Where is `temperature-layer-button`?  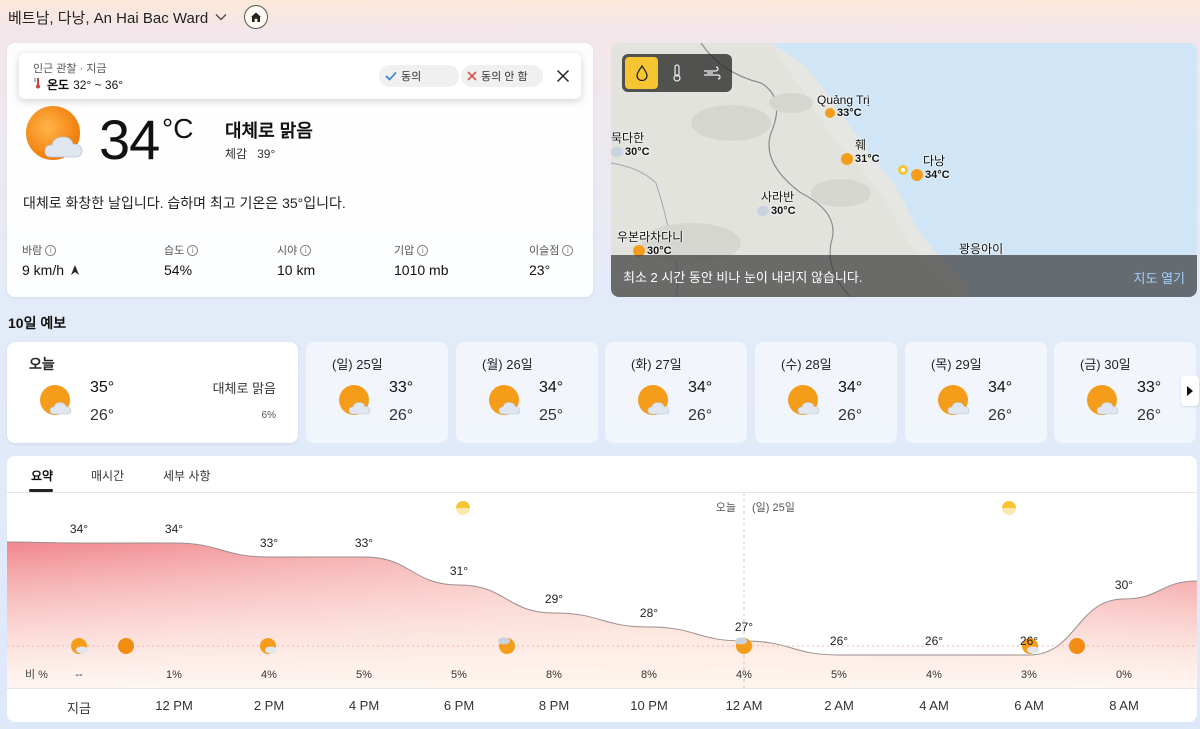
temperature-layer-button is located at coordinates (676, 73).